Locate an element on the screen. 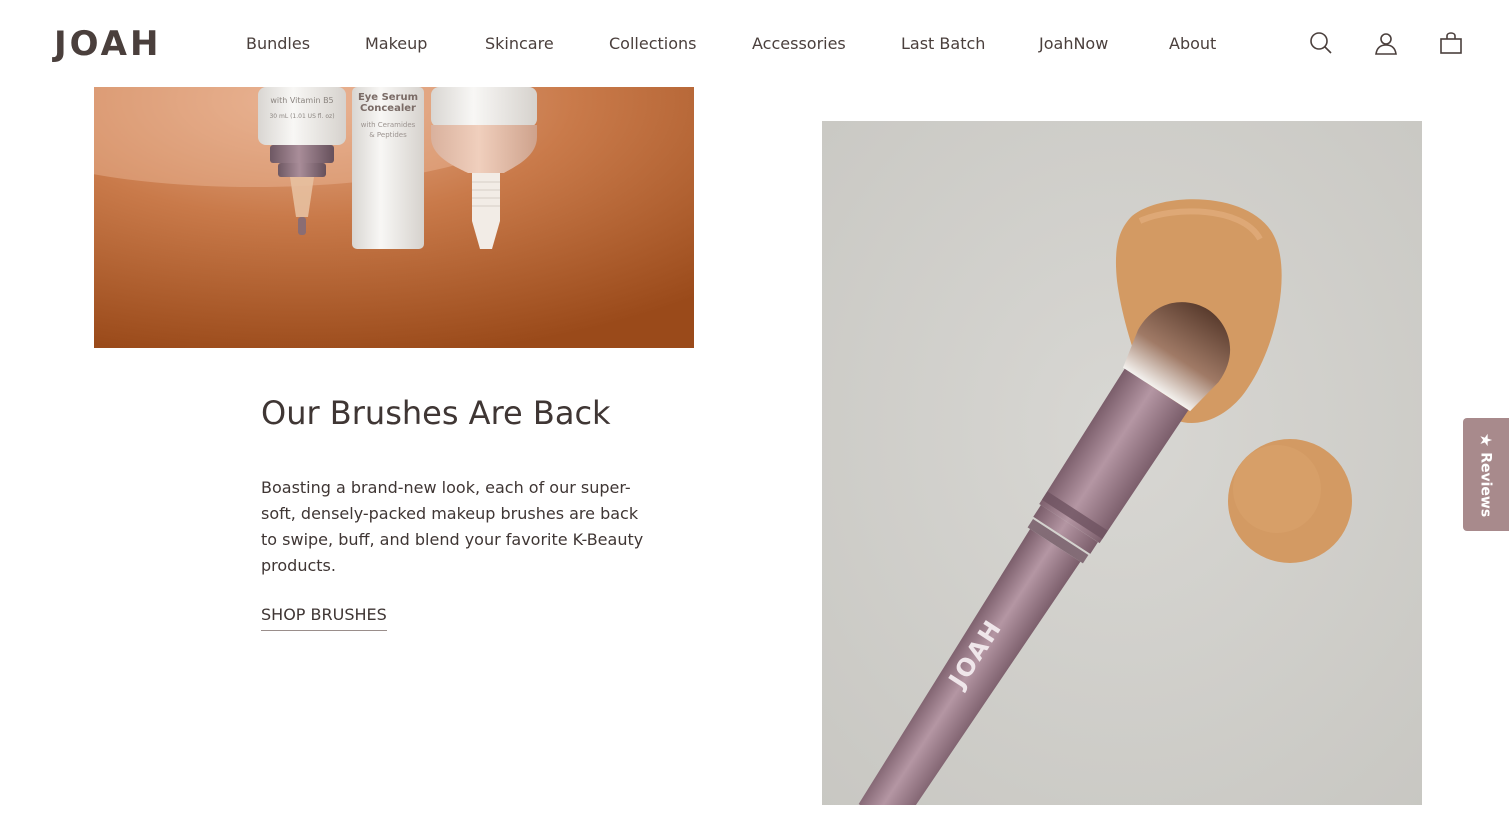 This screenshot has height=818, width=1509. nav-makeup: Makeup is located at coordinates (396, 44).